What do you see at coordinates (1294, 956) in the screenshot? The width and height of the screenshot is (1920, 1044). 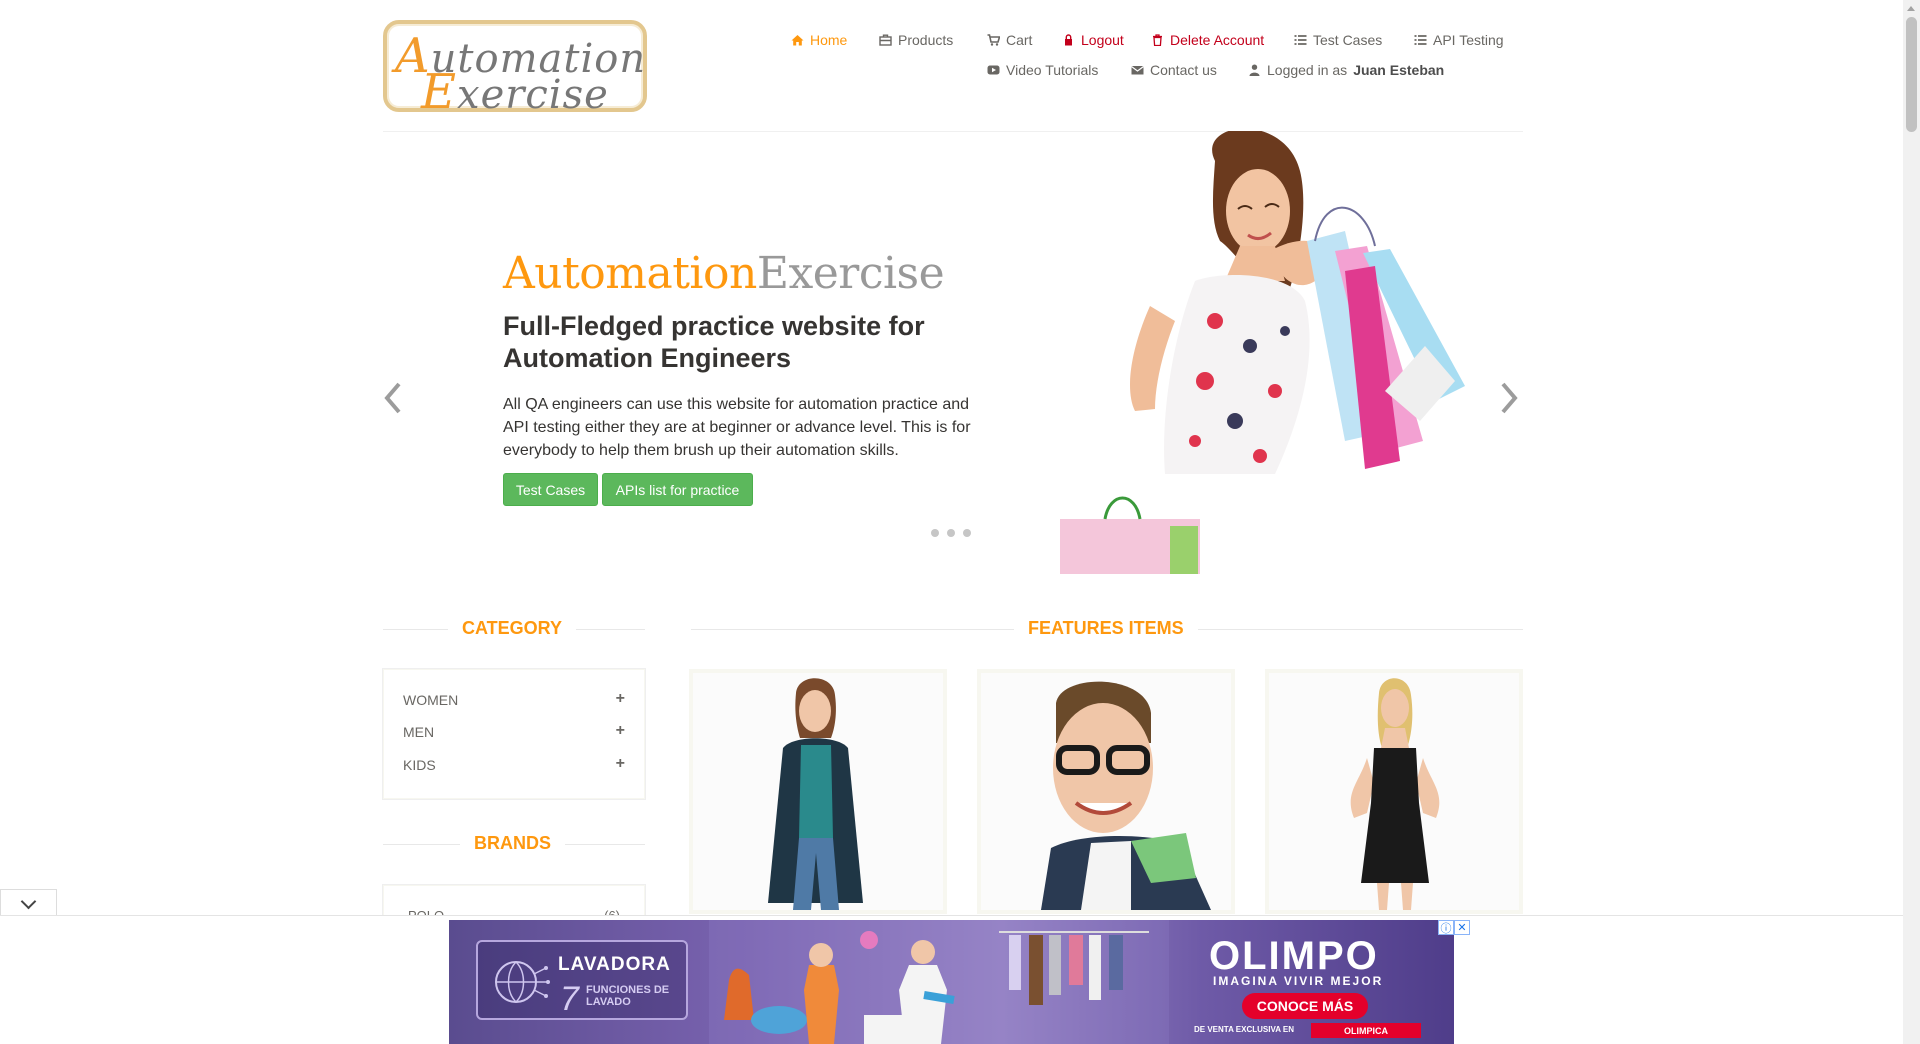 I see `ad-brand-name: OLIMPO` at bounding box center [1294, 956].